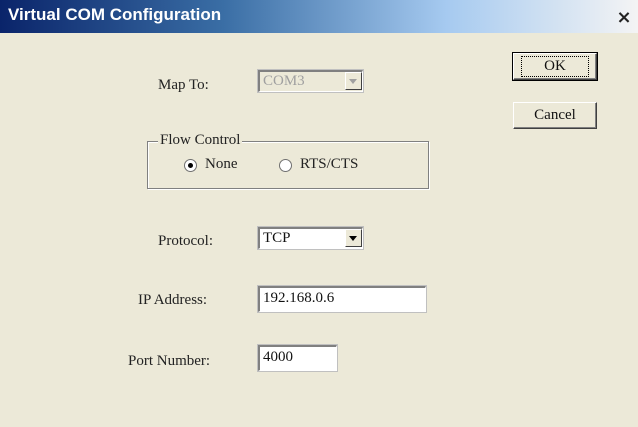 This screenshot has height=427, width=638. What do you see at coordinates (329, 164) in the screenshot?
I see `radio-rts-cts-label: RTS/CTS` at bounding box center [329, 164].